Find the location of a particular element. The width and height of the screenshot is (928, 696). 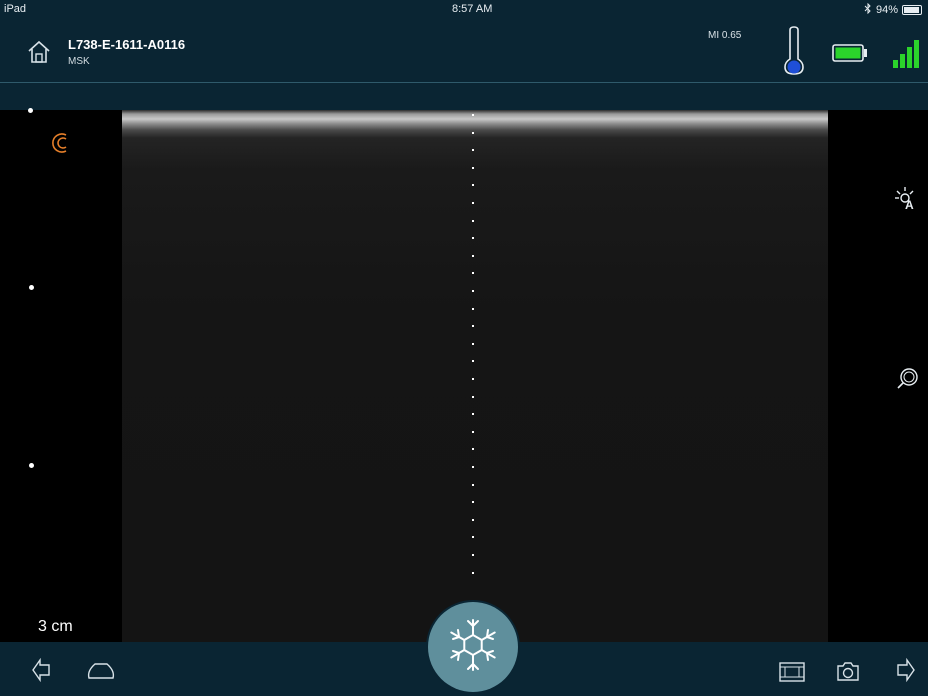

battery-percent: 94% is located at coordinates (886, 10).